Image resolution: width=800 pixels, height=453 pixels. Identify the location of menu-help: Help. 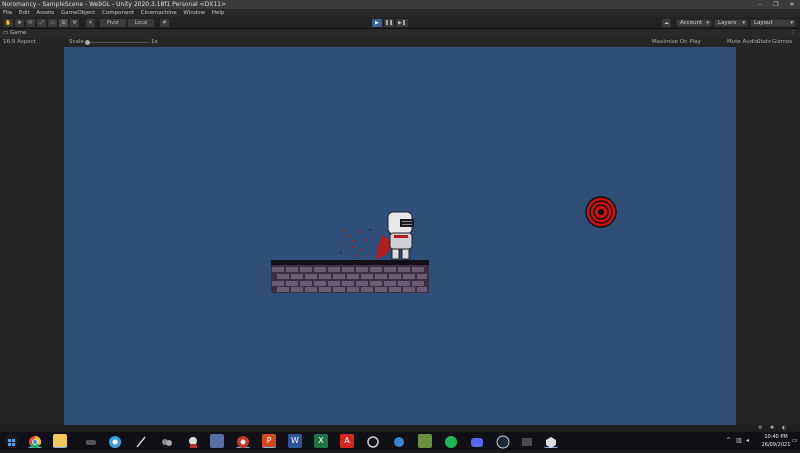
(218, 13).